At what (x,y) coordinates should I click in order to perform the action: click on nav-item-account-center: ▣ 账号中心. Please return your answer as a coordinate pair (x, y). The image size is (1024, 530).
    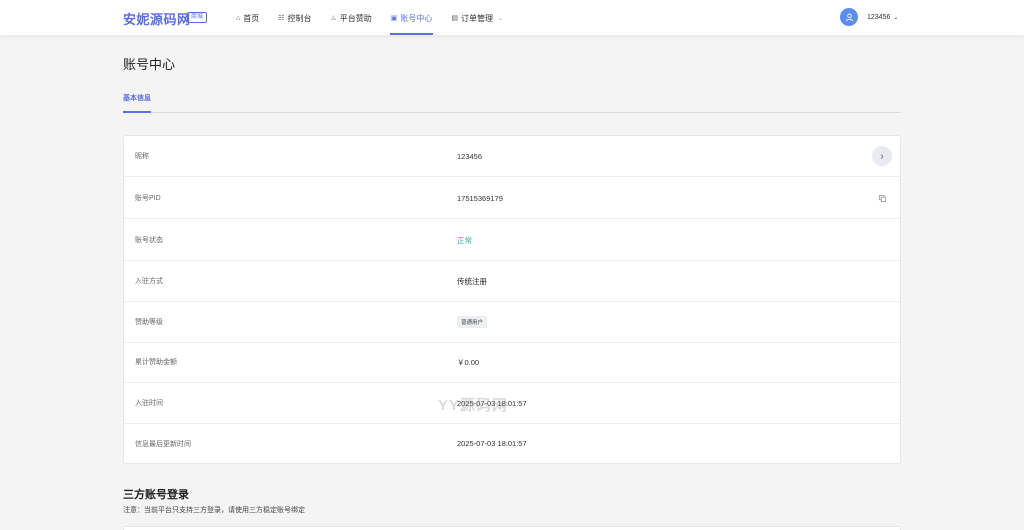
    Looking at the image, I should click on (411, 18).